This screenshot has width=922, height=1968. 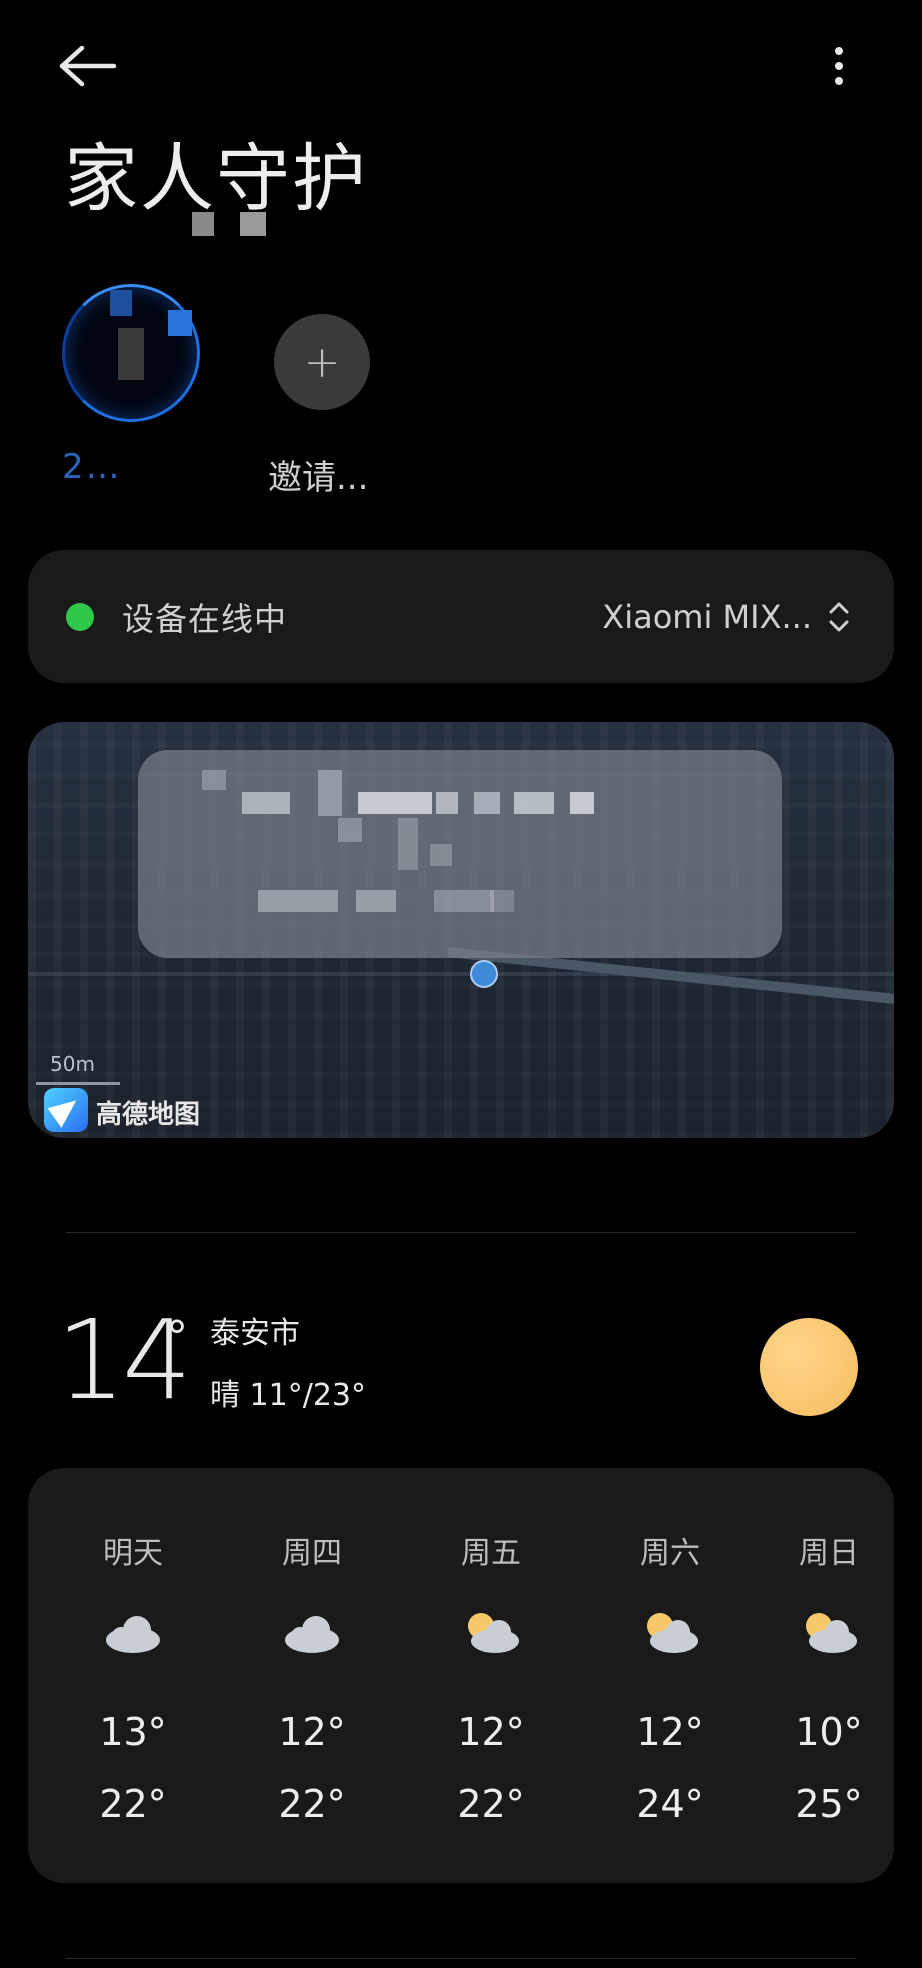 What do you see at coordinates (839, 616) in the screenshot?
I see `chevron-up-down-icon` at bounding box center [839, 616].